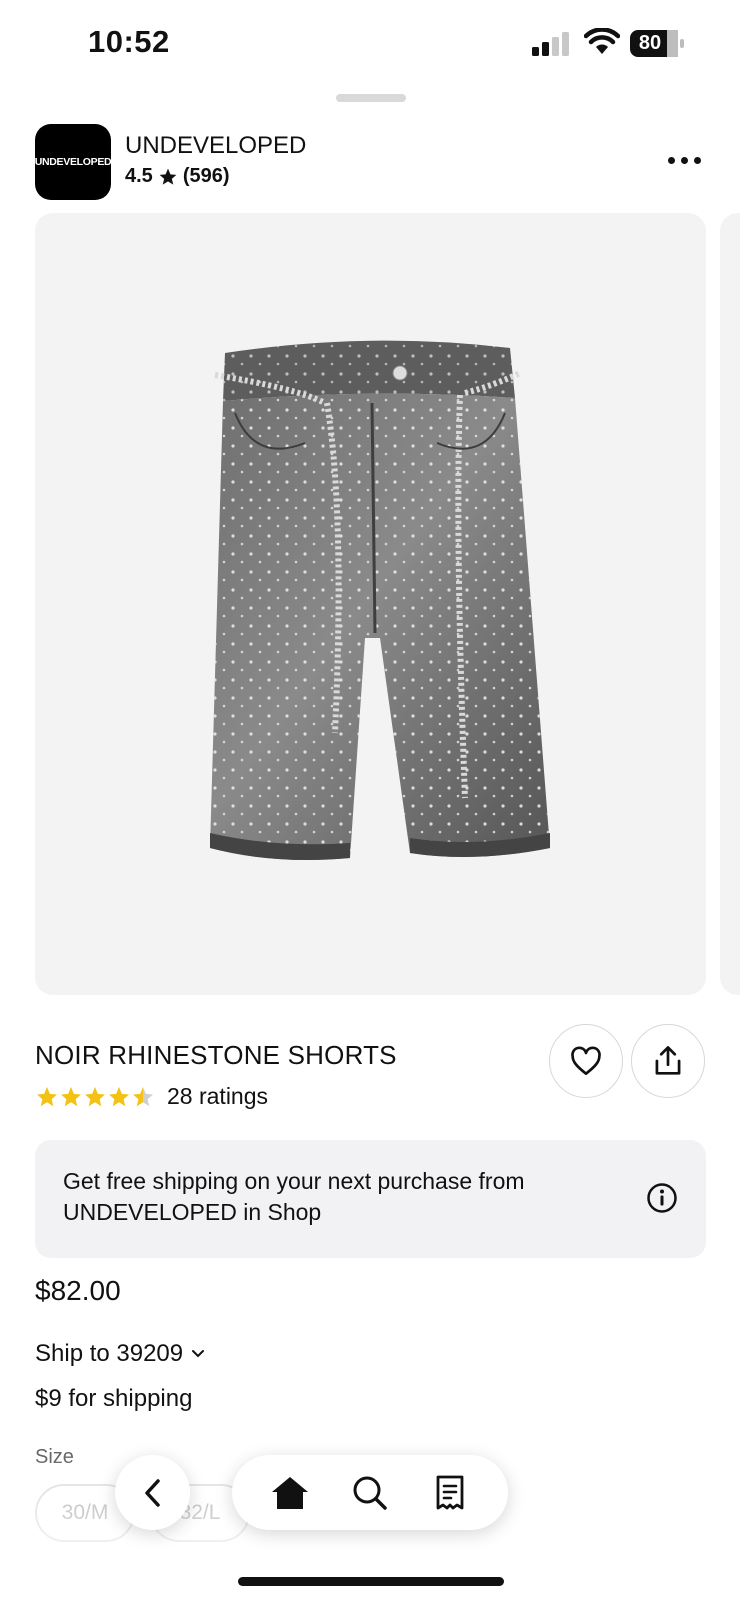 Image resolution: width=740 pixels, height=1600 pixels. I want to click on shop-logo: UNDEVELOPED, so click(73, 162).